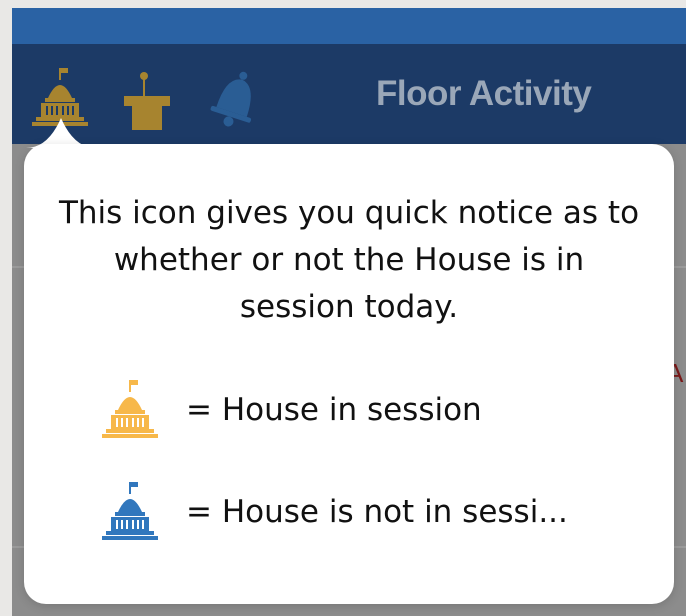  What do you see at coordinates (130, 410) in the screenshot?
I see `capitol-in-session-icon` at bounding box center [130, 410].